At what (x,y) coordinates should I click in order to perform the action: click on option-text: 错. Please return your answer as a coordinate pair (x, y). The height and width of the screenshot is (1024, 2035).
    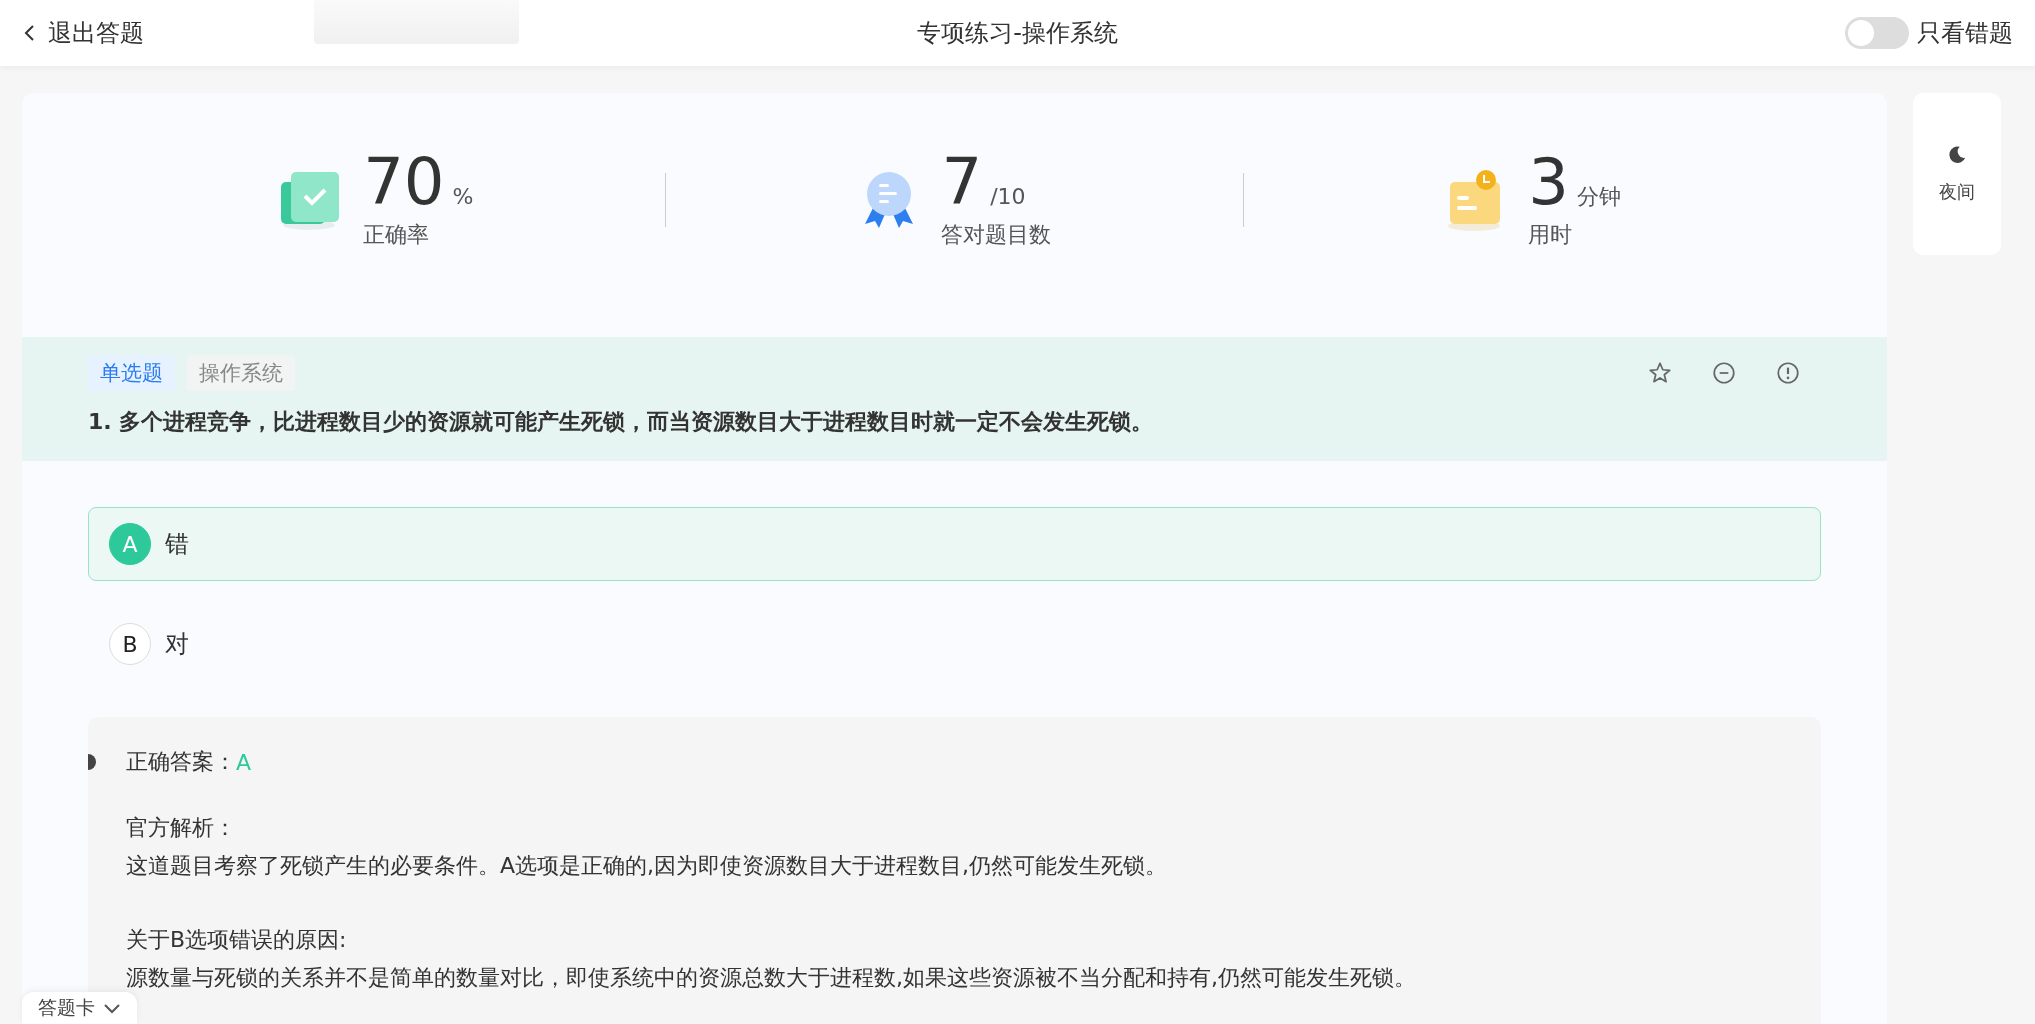
    Looking at the image, I should click on (177, 544).